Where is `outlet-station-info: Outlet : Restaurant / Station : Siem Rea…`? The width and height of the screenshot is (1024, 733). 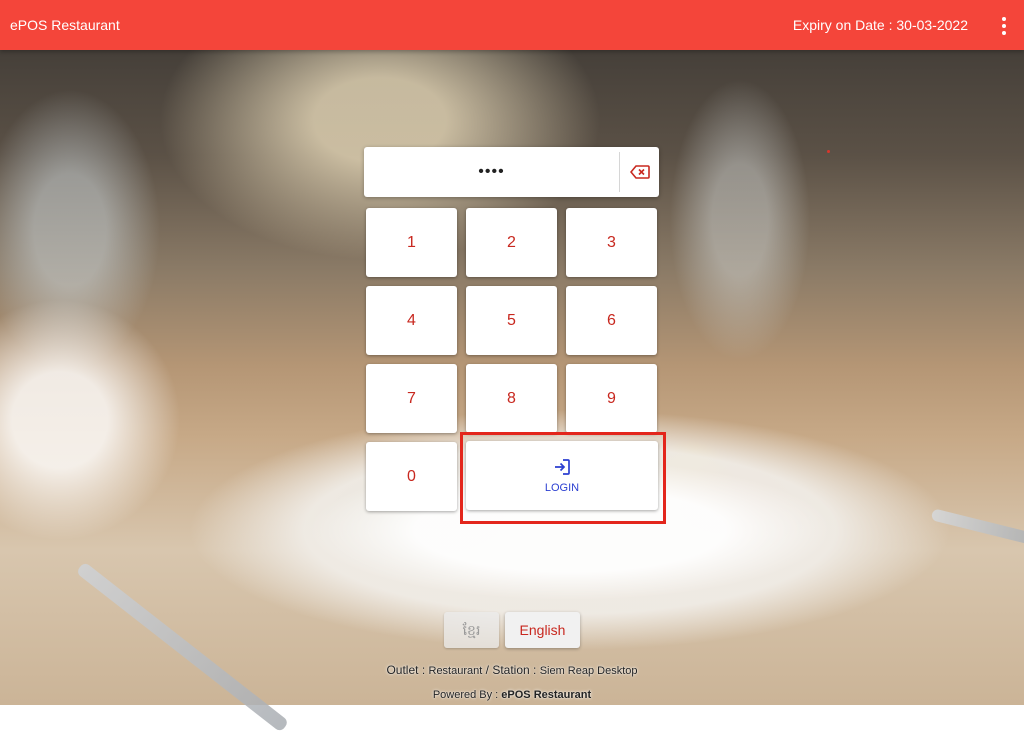 outlet-station-info: Outlet : Restaurant / Station : Siem Rea… is located at coordinates (512, 670).